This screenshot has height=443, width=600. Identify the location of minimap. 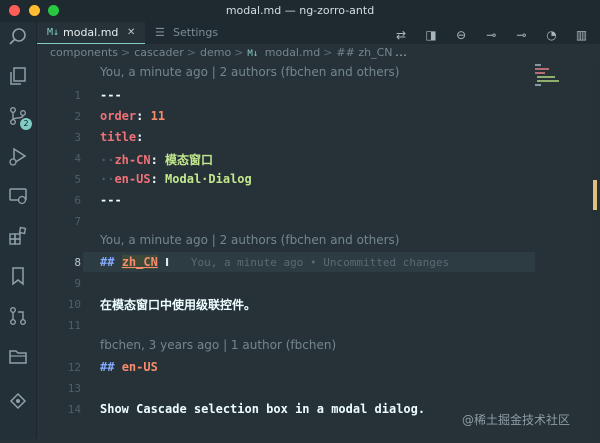
(557, 250).